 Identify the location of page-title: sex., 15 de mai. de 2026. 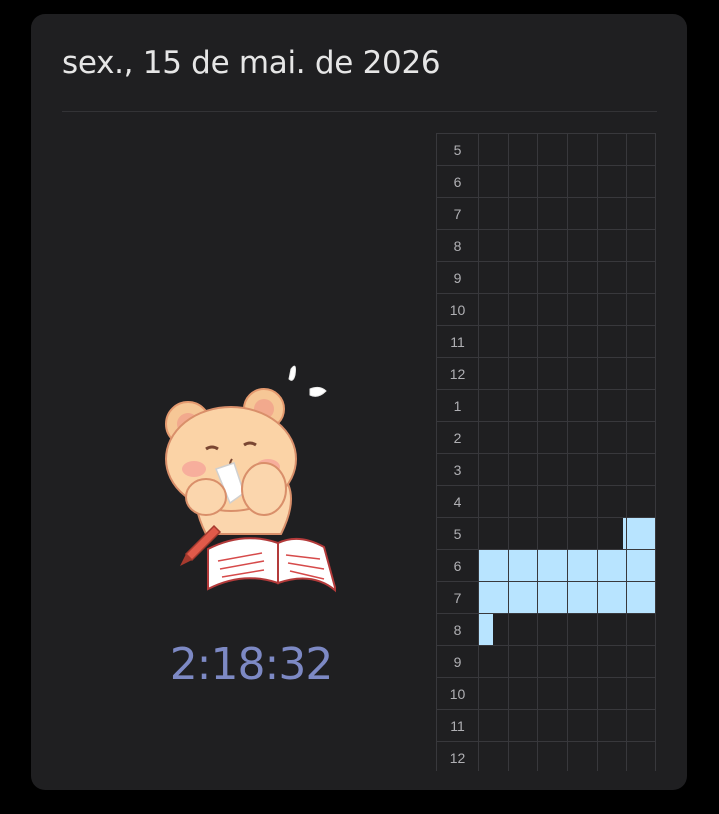
(251, 63).